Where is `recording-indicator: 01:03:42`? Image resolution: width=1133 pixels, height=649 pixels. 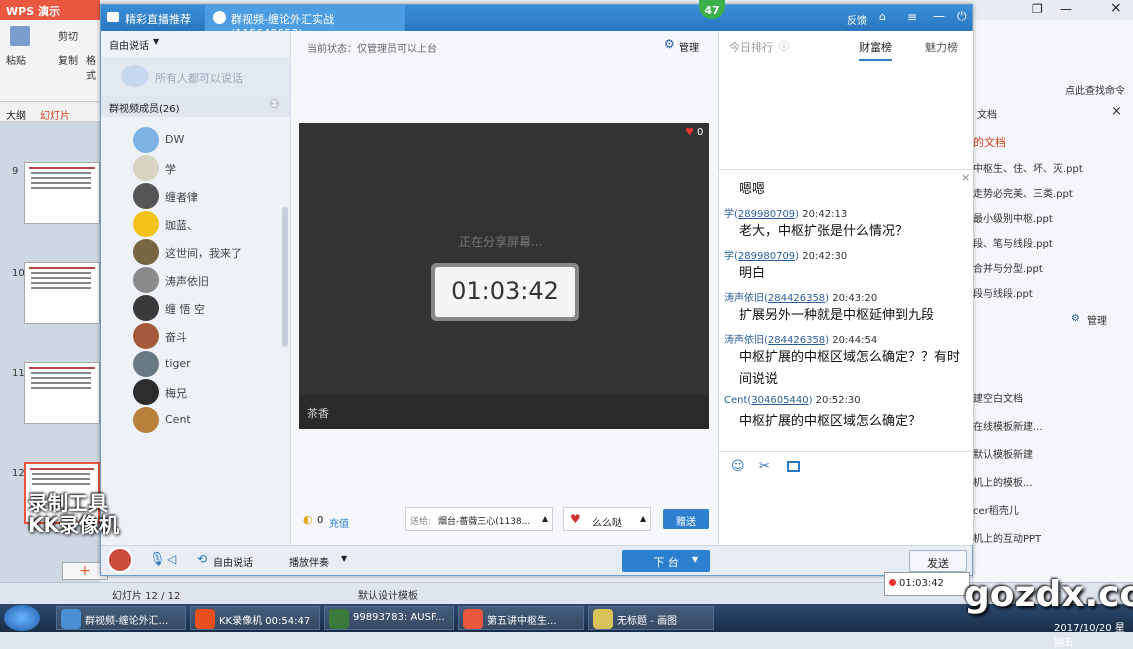
recording-indicator: 01:03:42 is located at coordinates (927, 584).